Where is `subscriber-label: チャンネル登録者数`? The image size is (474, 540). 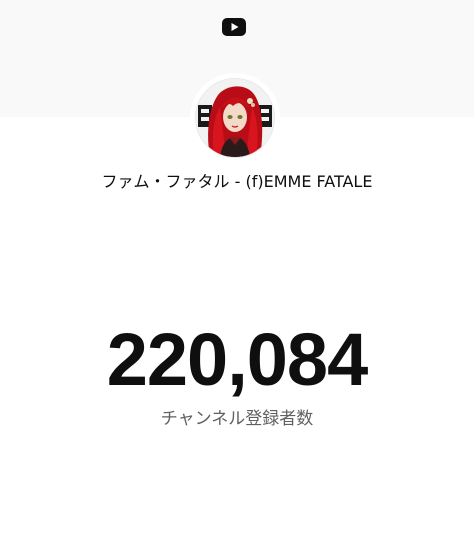 subscriber-label: チャンネル登録者数 is located at coordinates (237, 419).